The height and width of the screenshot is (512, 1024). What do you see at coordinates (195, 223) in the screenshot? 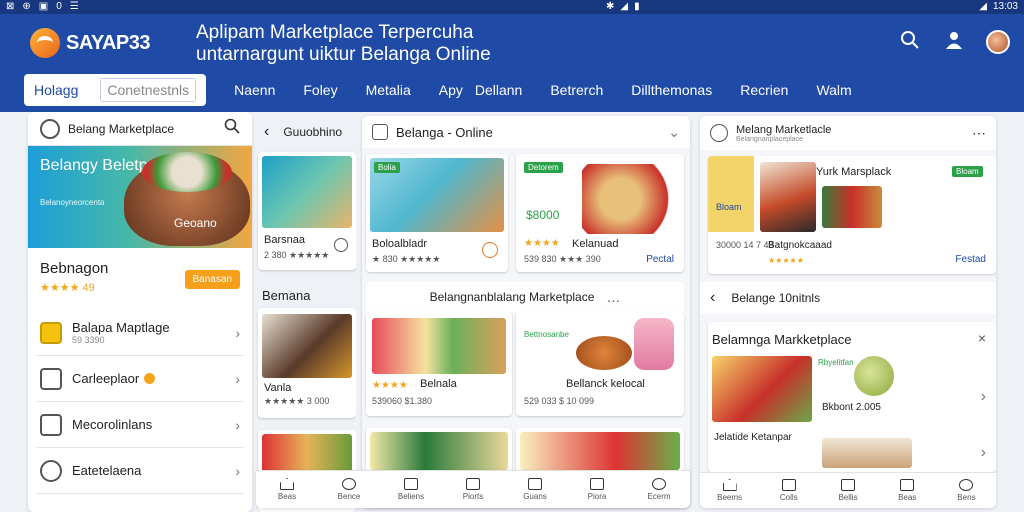
I see `hero-badge: Geoano` at bounding box center [195, 223].